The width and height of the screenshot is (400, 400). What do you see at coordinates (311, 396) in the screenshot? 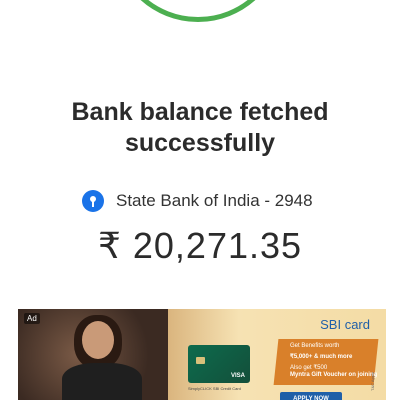
I see `apply-now-button: APPLY NOW` at bounding box center [311, 396].